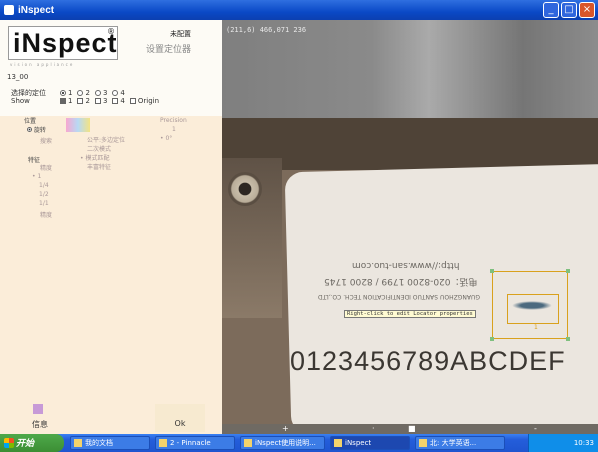  I want to click on bullet-item-1: • 1, so click(36, 176).